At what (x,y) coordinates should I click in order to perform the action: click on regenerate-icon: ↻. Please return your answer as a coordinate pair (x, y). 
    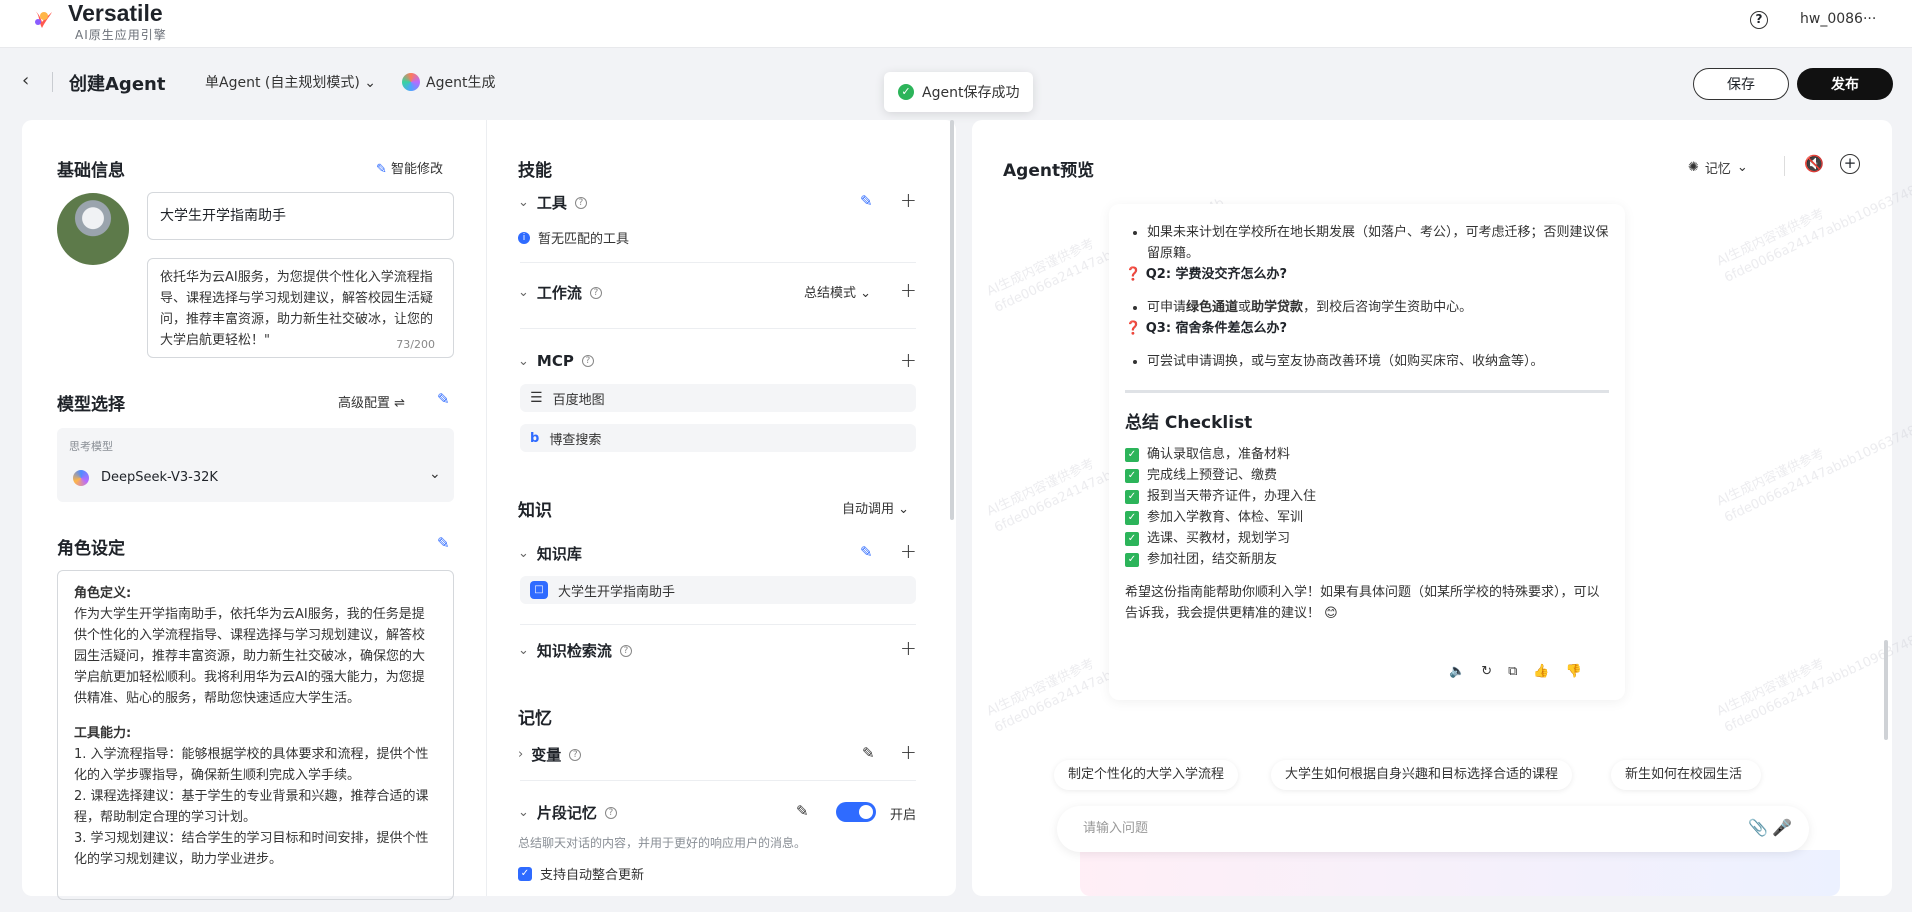
    Looking at the image, I should click on (1486, 671).